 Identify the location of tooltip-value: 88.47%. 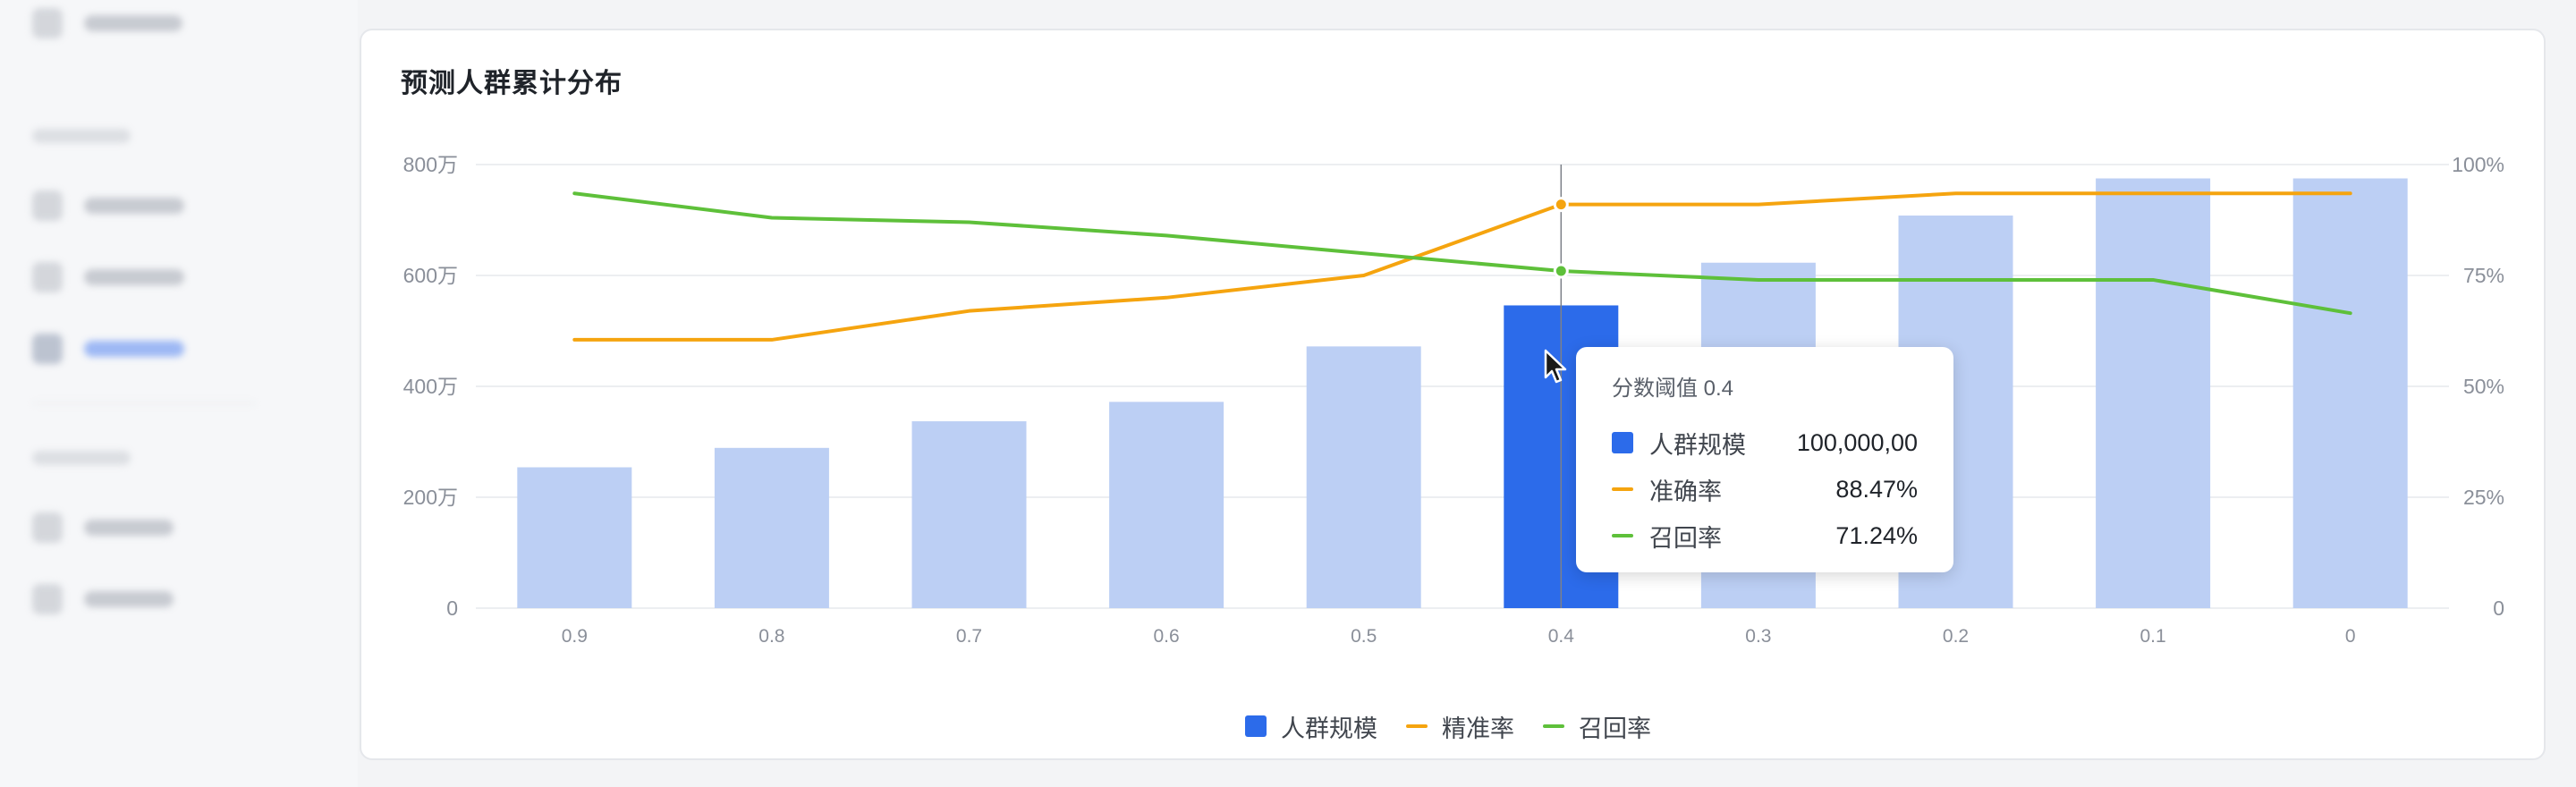
(1876, 489).